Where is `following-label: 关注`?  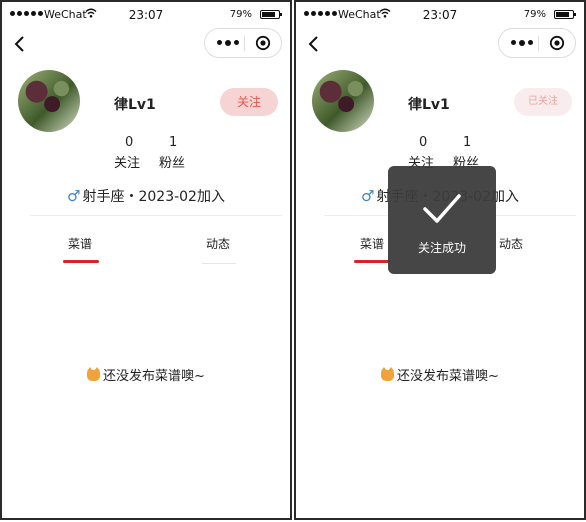
following-label: 关注 is located at coordinates (127, 161).